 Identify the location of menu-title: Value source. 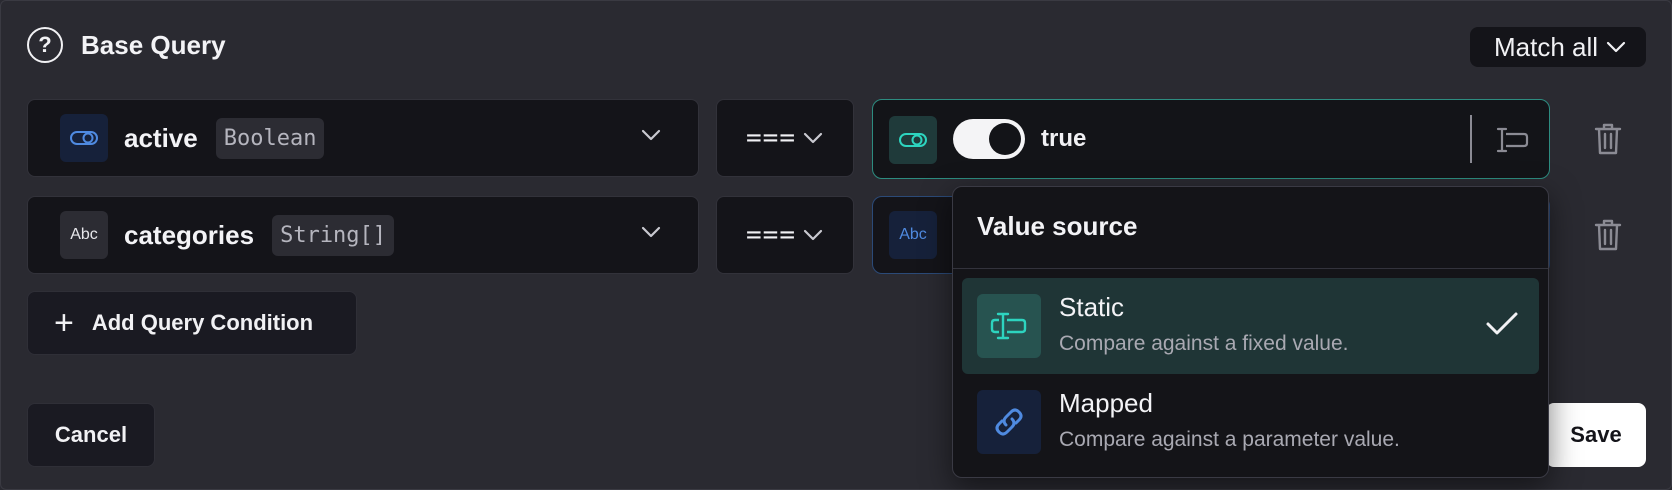
(1057, 226).